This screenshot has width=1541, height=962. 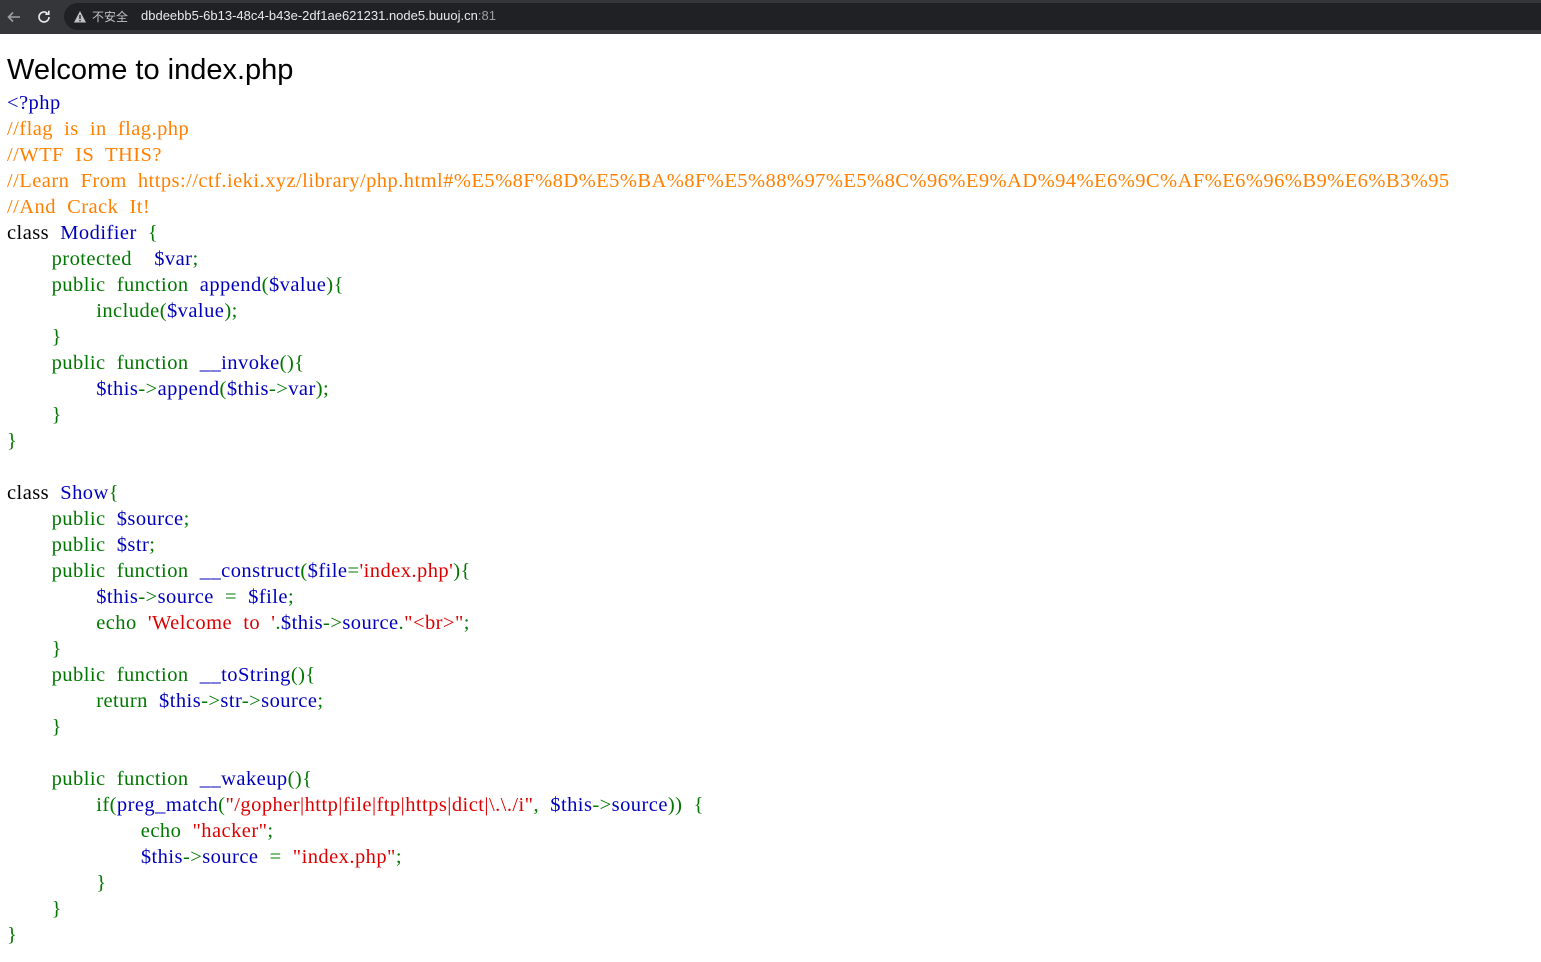 What do you see at coordinates (14, 17) in the screenshot?
I see `back-button` at bounding box center [14, 17].